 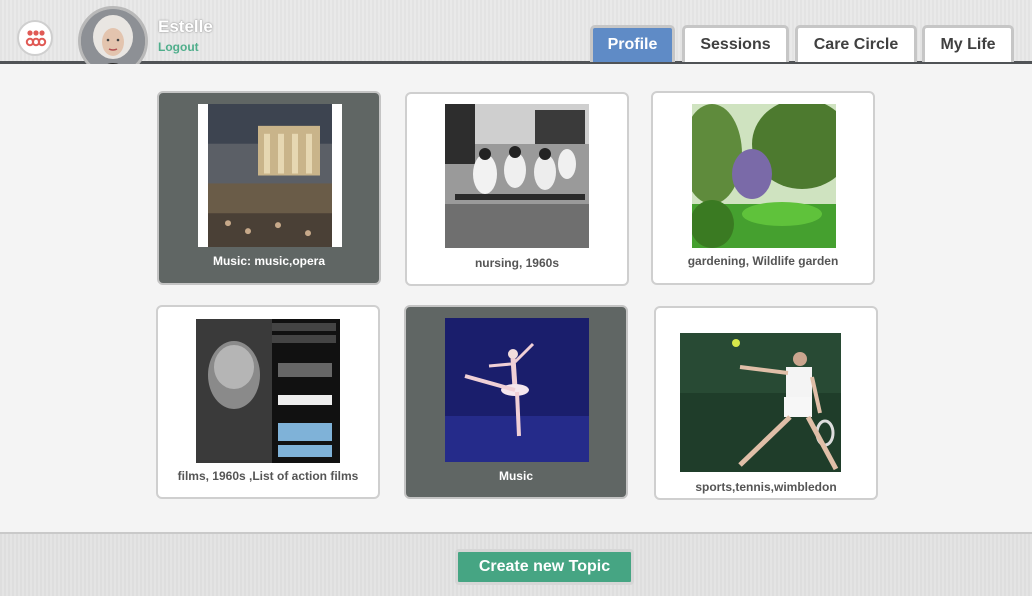 I want to click on bottom-bar: Create new Topic, so click(x=516, y=564).